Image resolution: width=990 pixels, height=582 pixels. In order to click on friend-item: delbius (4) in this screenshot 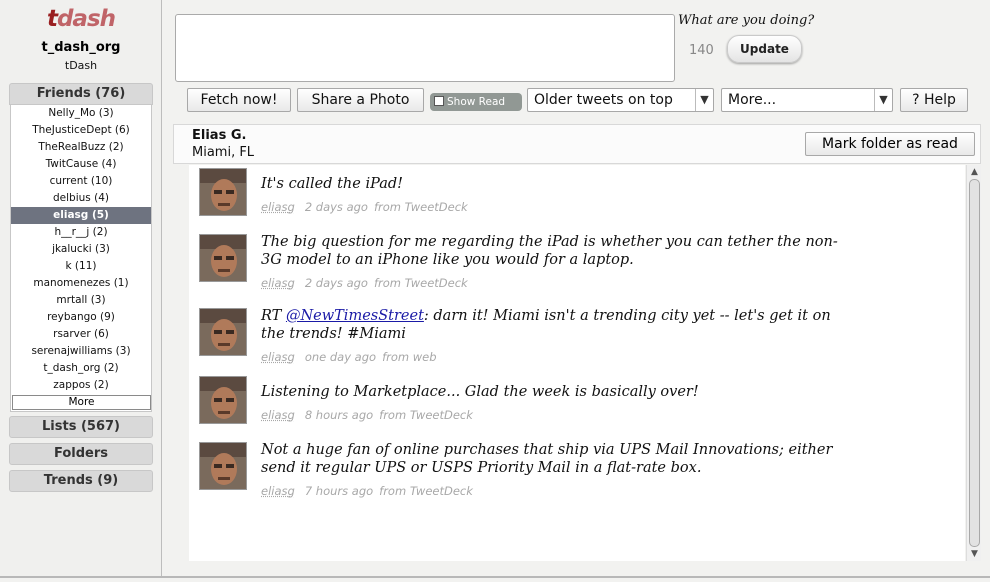, I will do `click(81, 198)`.